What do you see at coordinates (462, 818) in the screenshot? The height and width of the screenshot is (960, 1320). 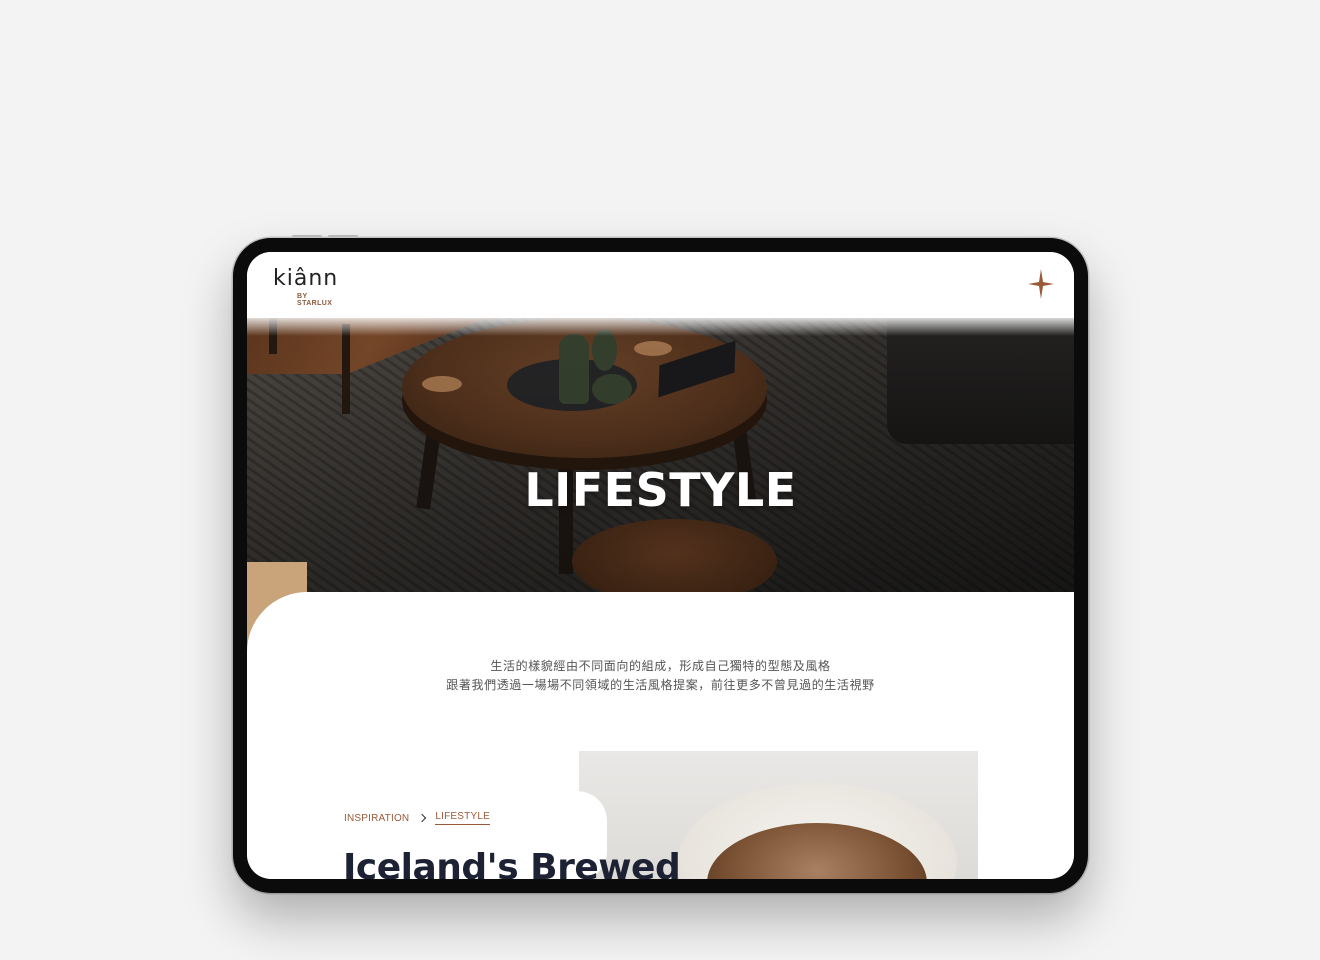 I see `breadcrumb-lifestyle: LIFESTYLE` at bounding box center [462, 818].